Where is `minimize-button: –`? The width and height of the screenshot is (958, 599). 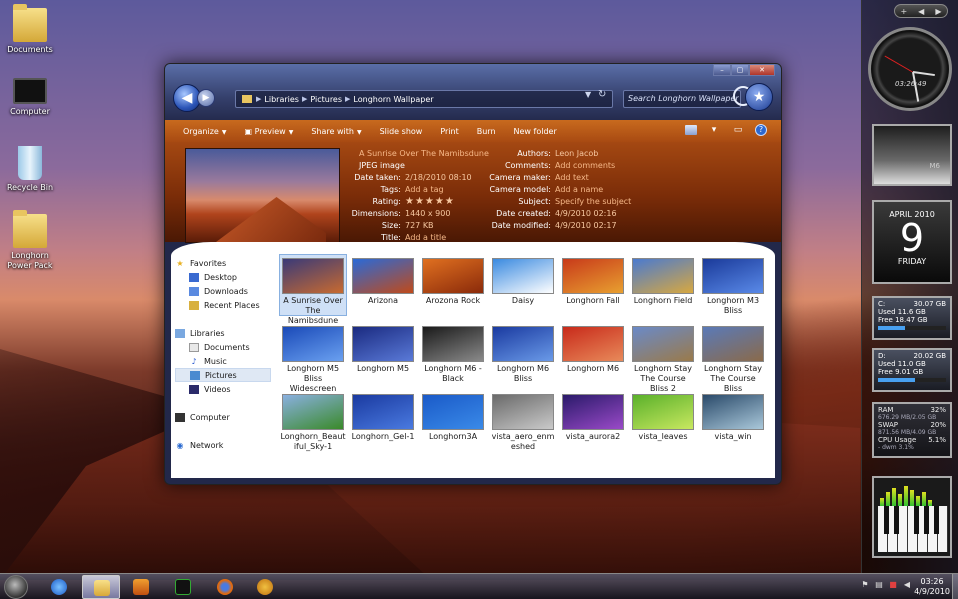 minimize-button: – is located at coordinates (722, 70).